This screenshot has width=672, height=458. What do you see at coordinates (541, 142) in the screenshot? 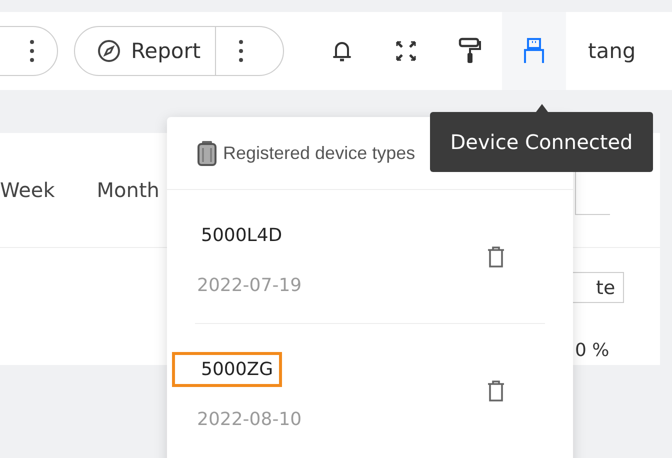
I see `tooltip: Device Connected` at bounding box center [541, 142].